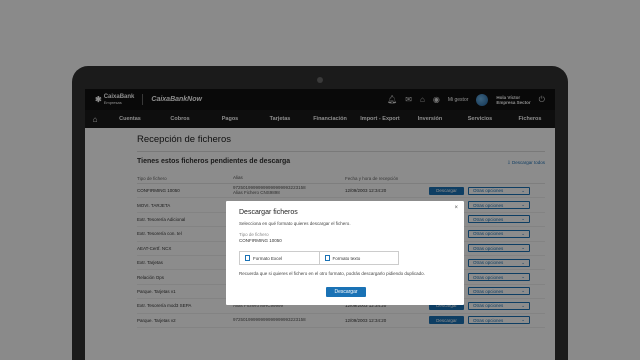 This screenshot has width=640, height=360. I want to click on format-excel-option: Formato Excel, so click(279, 258).